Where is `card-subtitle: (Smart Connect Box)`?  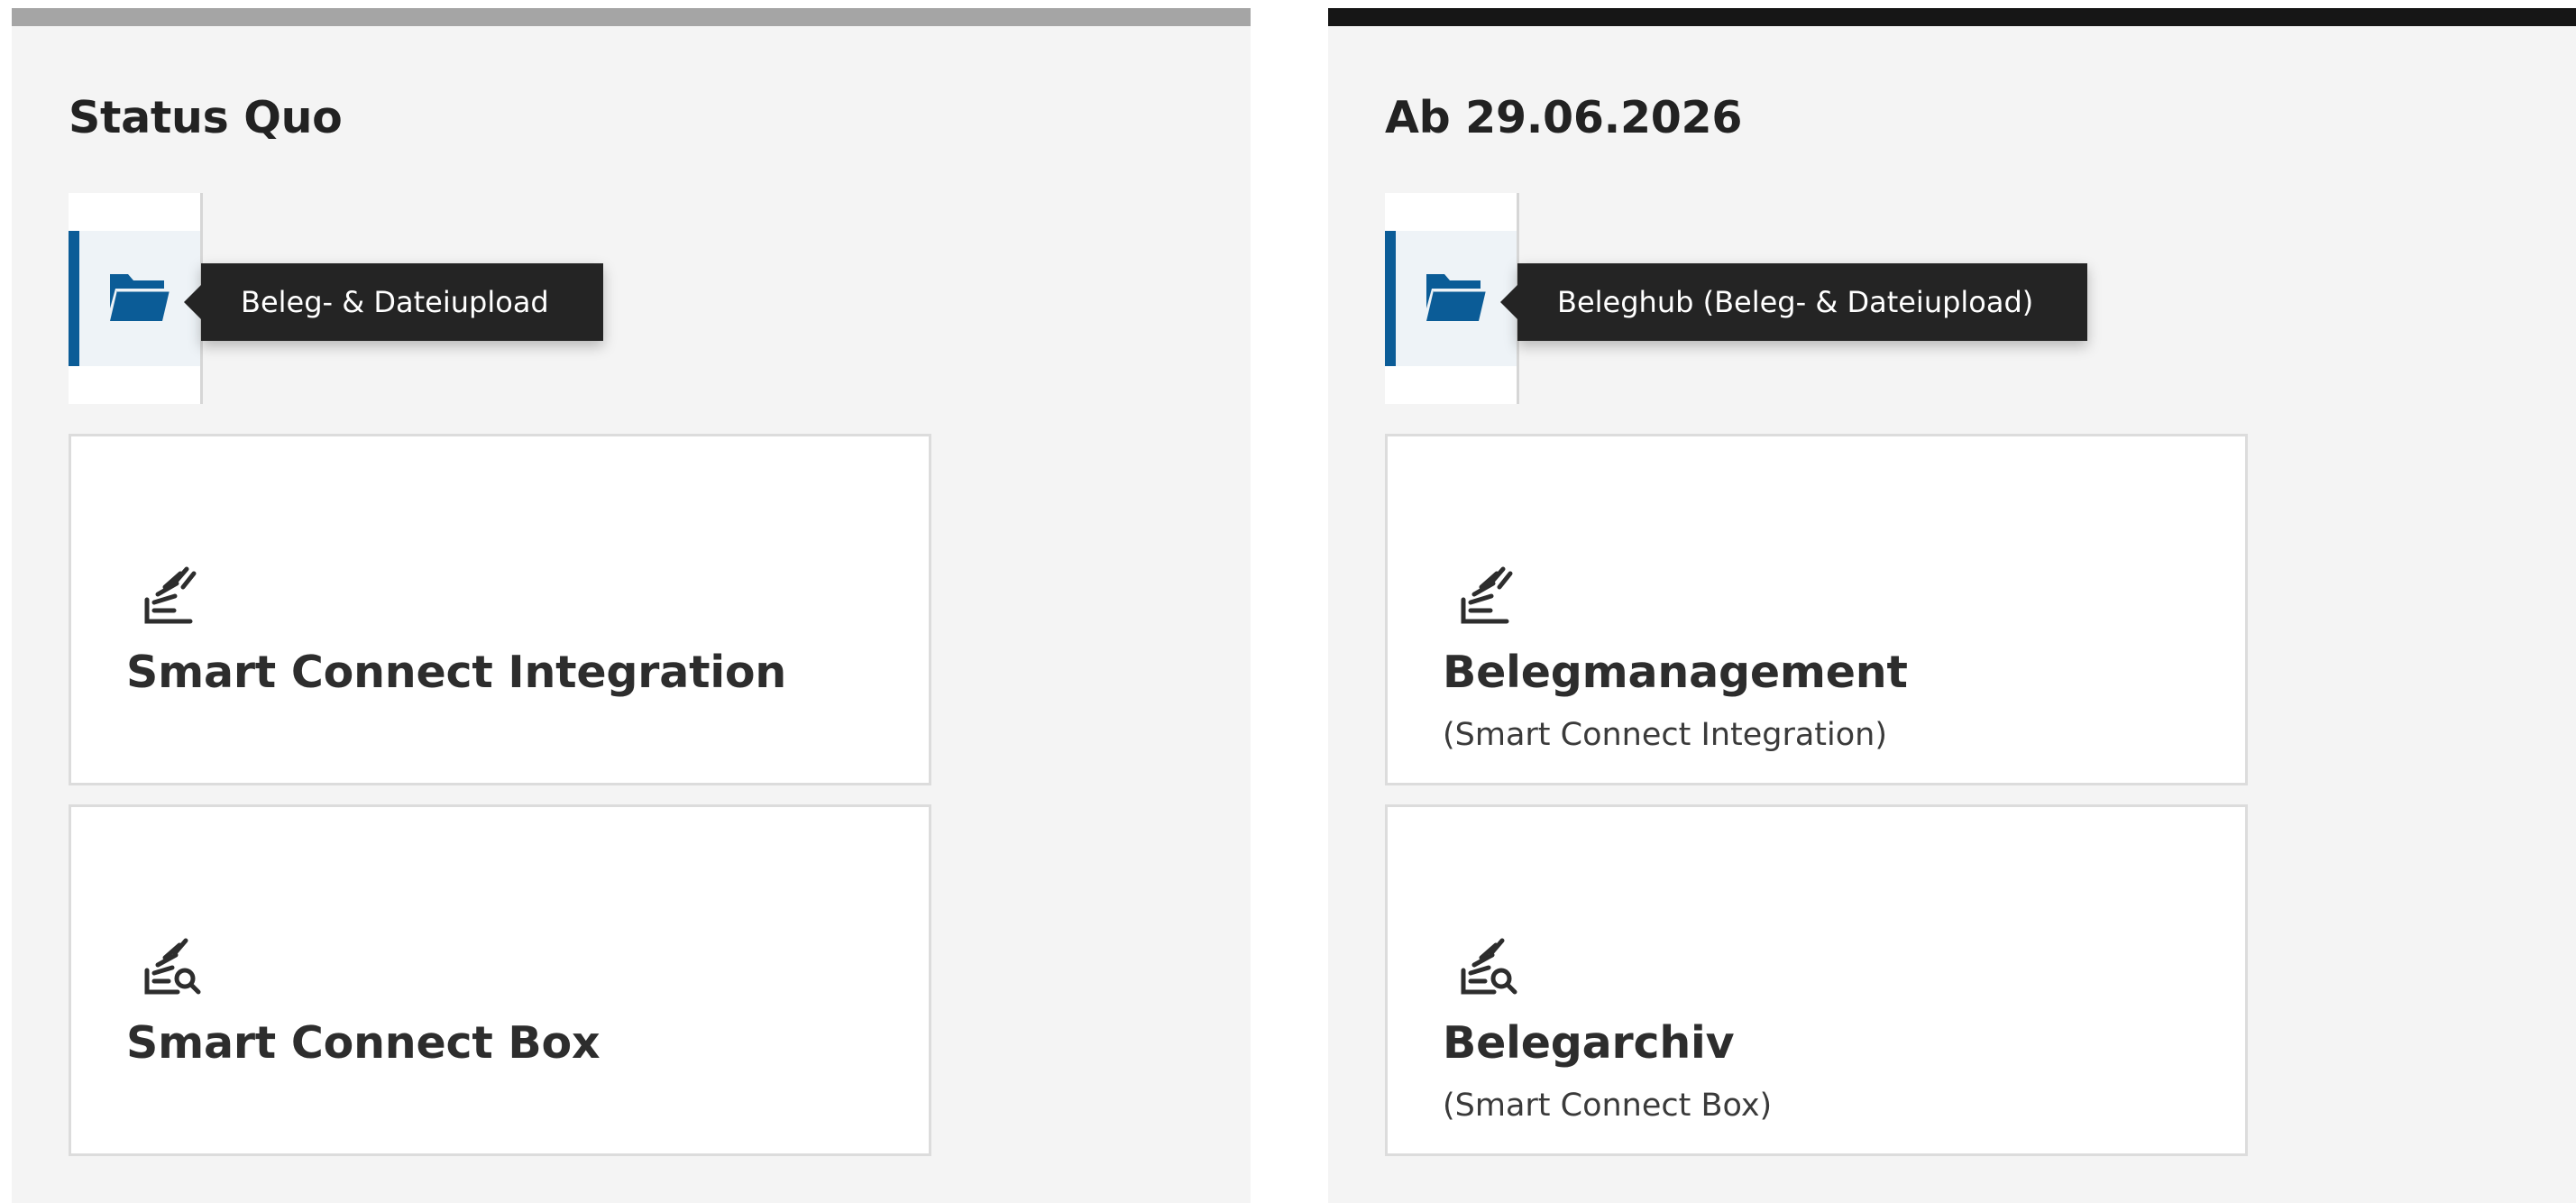
card-subtitle: (Smart Connect Box) is located at coordinates (1608, 1106).